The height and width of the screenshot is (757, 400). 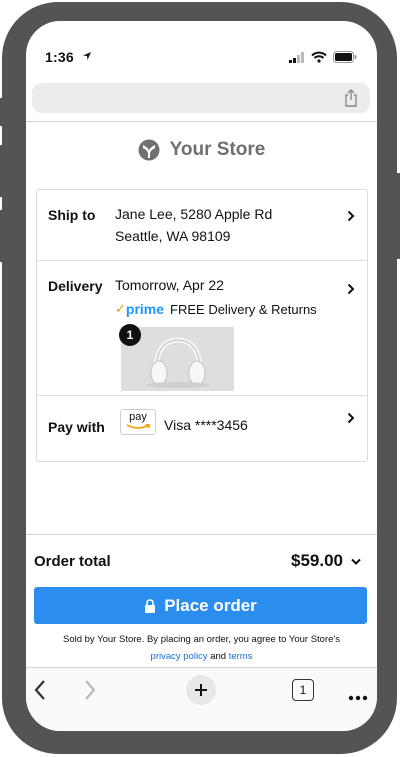 What do you see at coordinates (120, 308) in the screenshot?
I see `prime-check-icon: ✓` at bounding box center [120, 308].